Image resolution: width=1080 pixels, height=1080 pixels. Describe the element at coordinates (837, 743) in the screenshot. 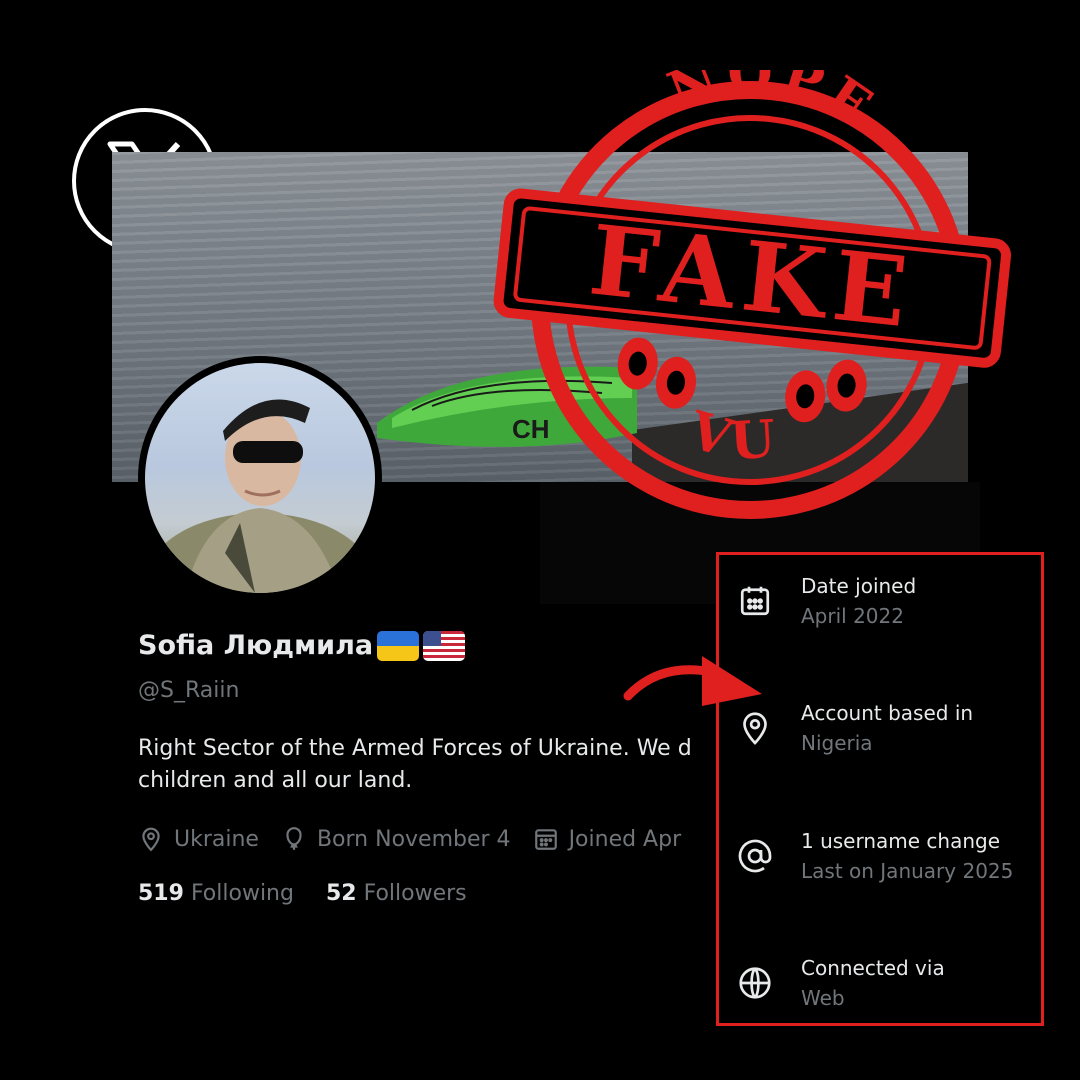

I see `about-value: Nigeria` at that location.